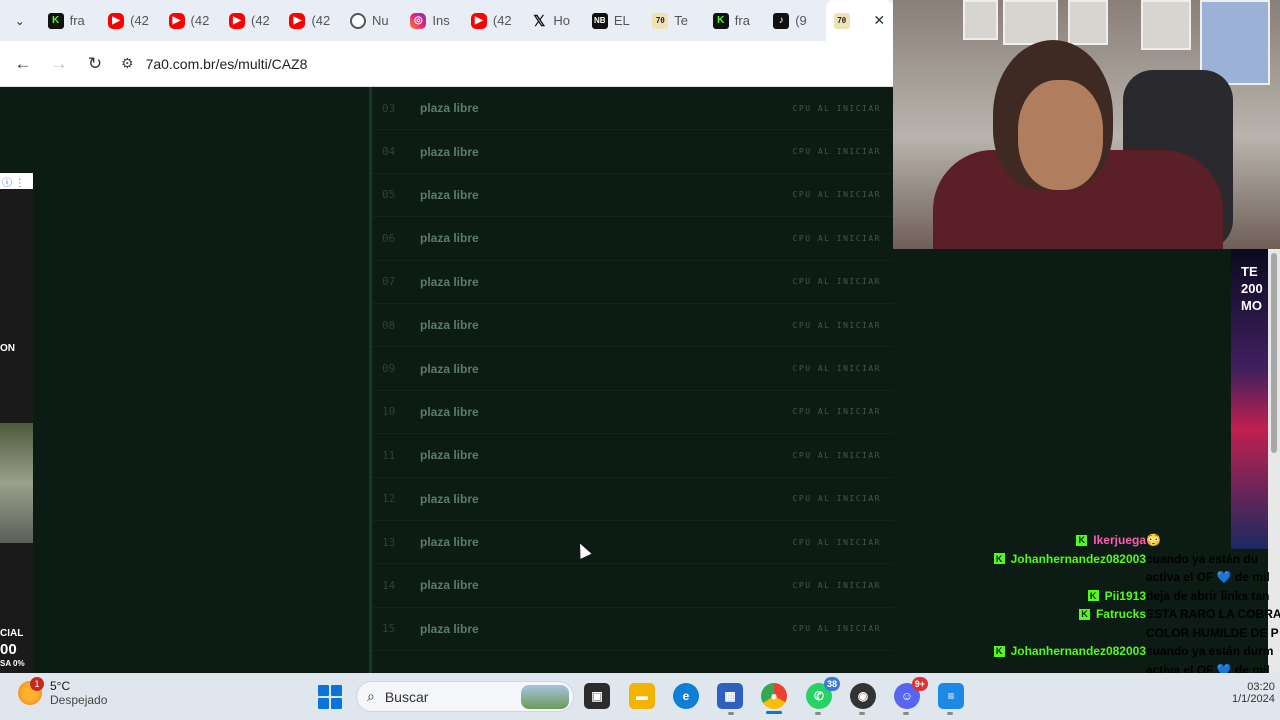 The image size is (1280, 720). What do you see at coordinates (774, 696) in the screenshot?
I see `chrome-icon: ●` at bounding box center [774, 696].